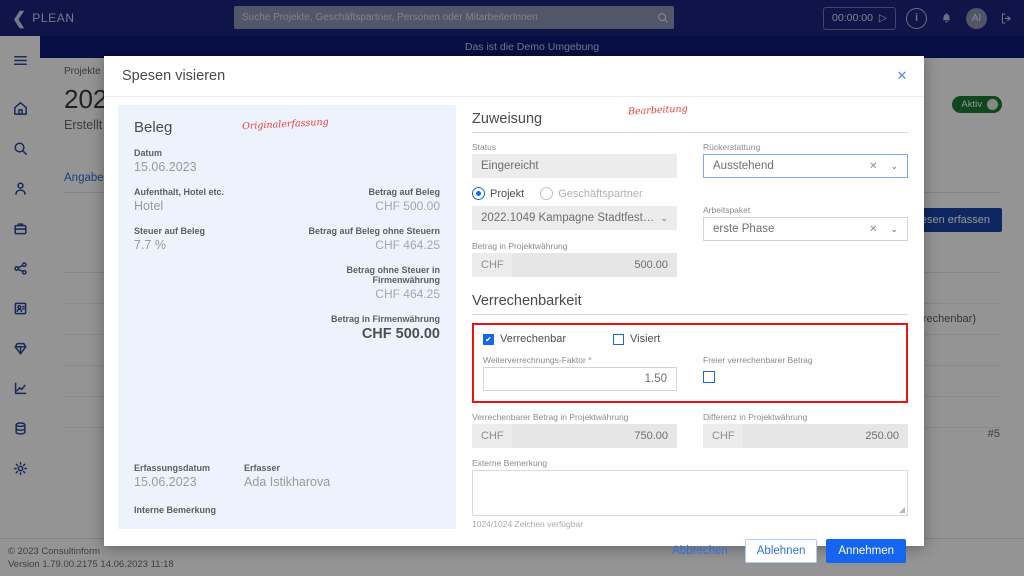  Describe the element at coordinates (150, 245) in the screenshot. I see `field-steuer-value: 7.7 %` at that location.